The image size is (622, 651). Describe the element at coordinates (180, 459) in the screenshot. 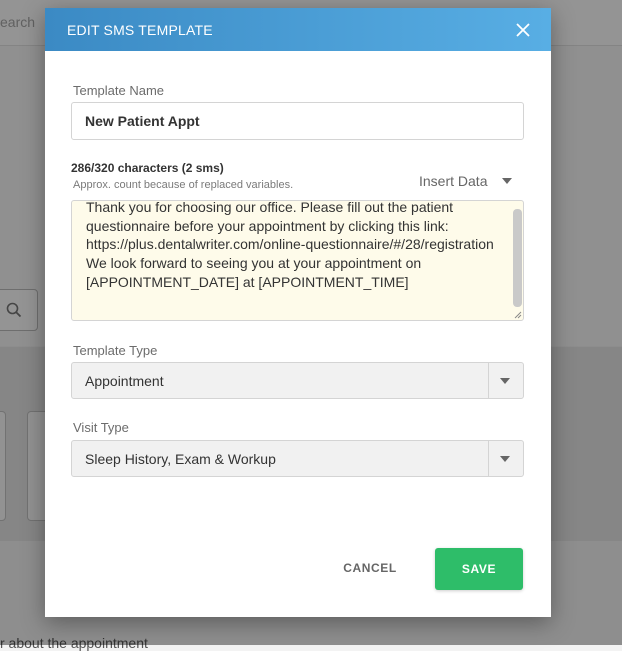

I see `visit-type-value: Sleep History, Exam & Workup` at that location.